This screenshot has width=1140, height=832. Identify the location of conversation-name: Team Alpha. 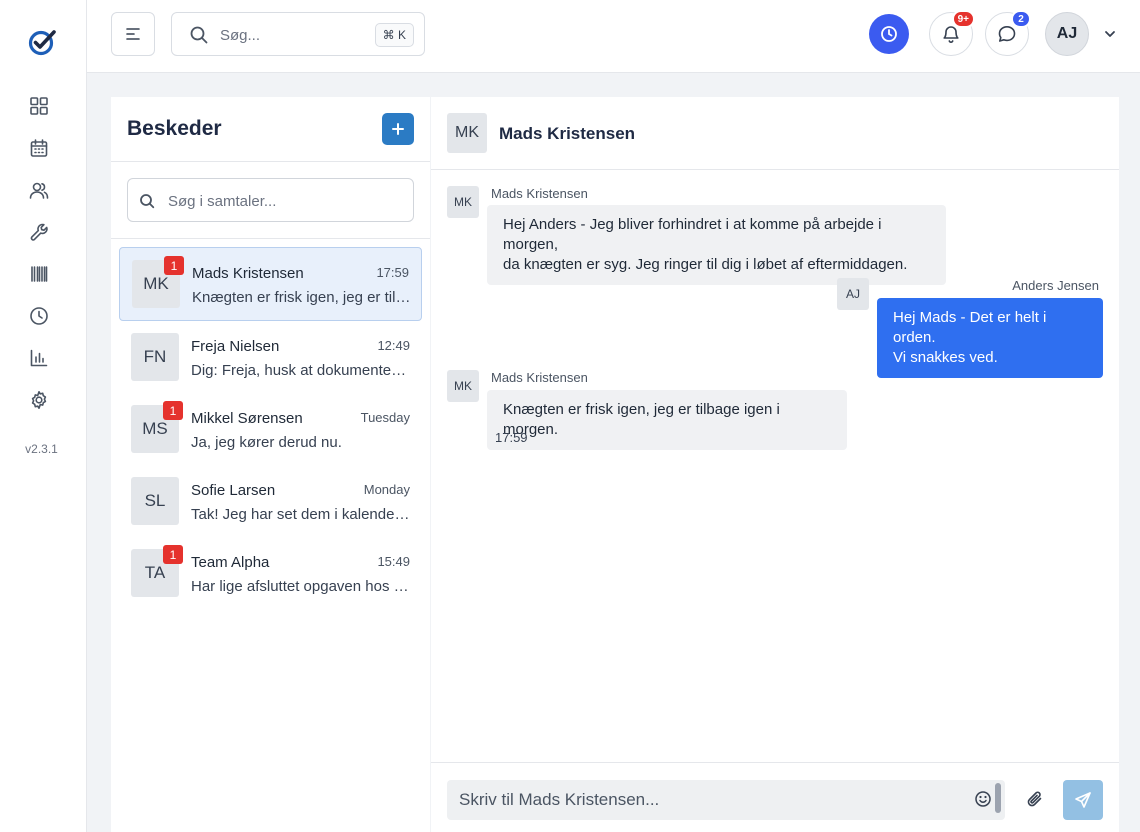
(230, 562).